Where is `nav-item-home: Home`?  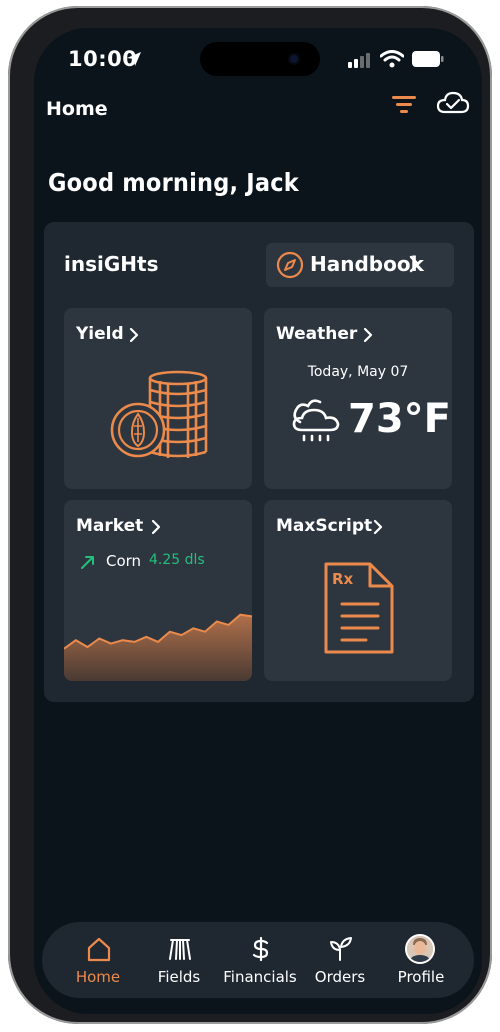
nav-item-home: Home is located at coordinates (98, 960).